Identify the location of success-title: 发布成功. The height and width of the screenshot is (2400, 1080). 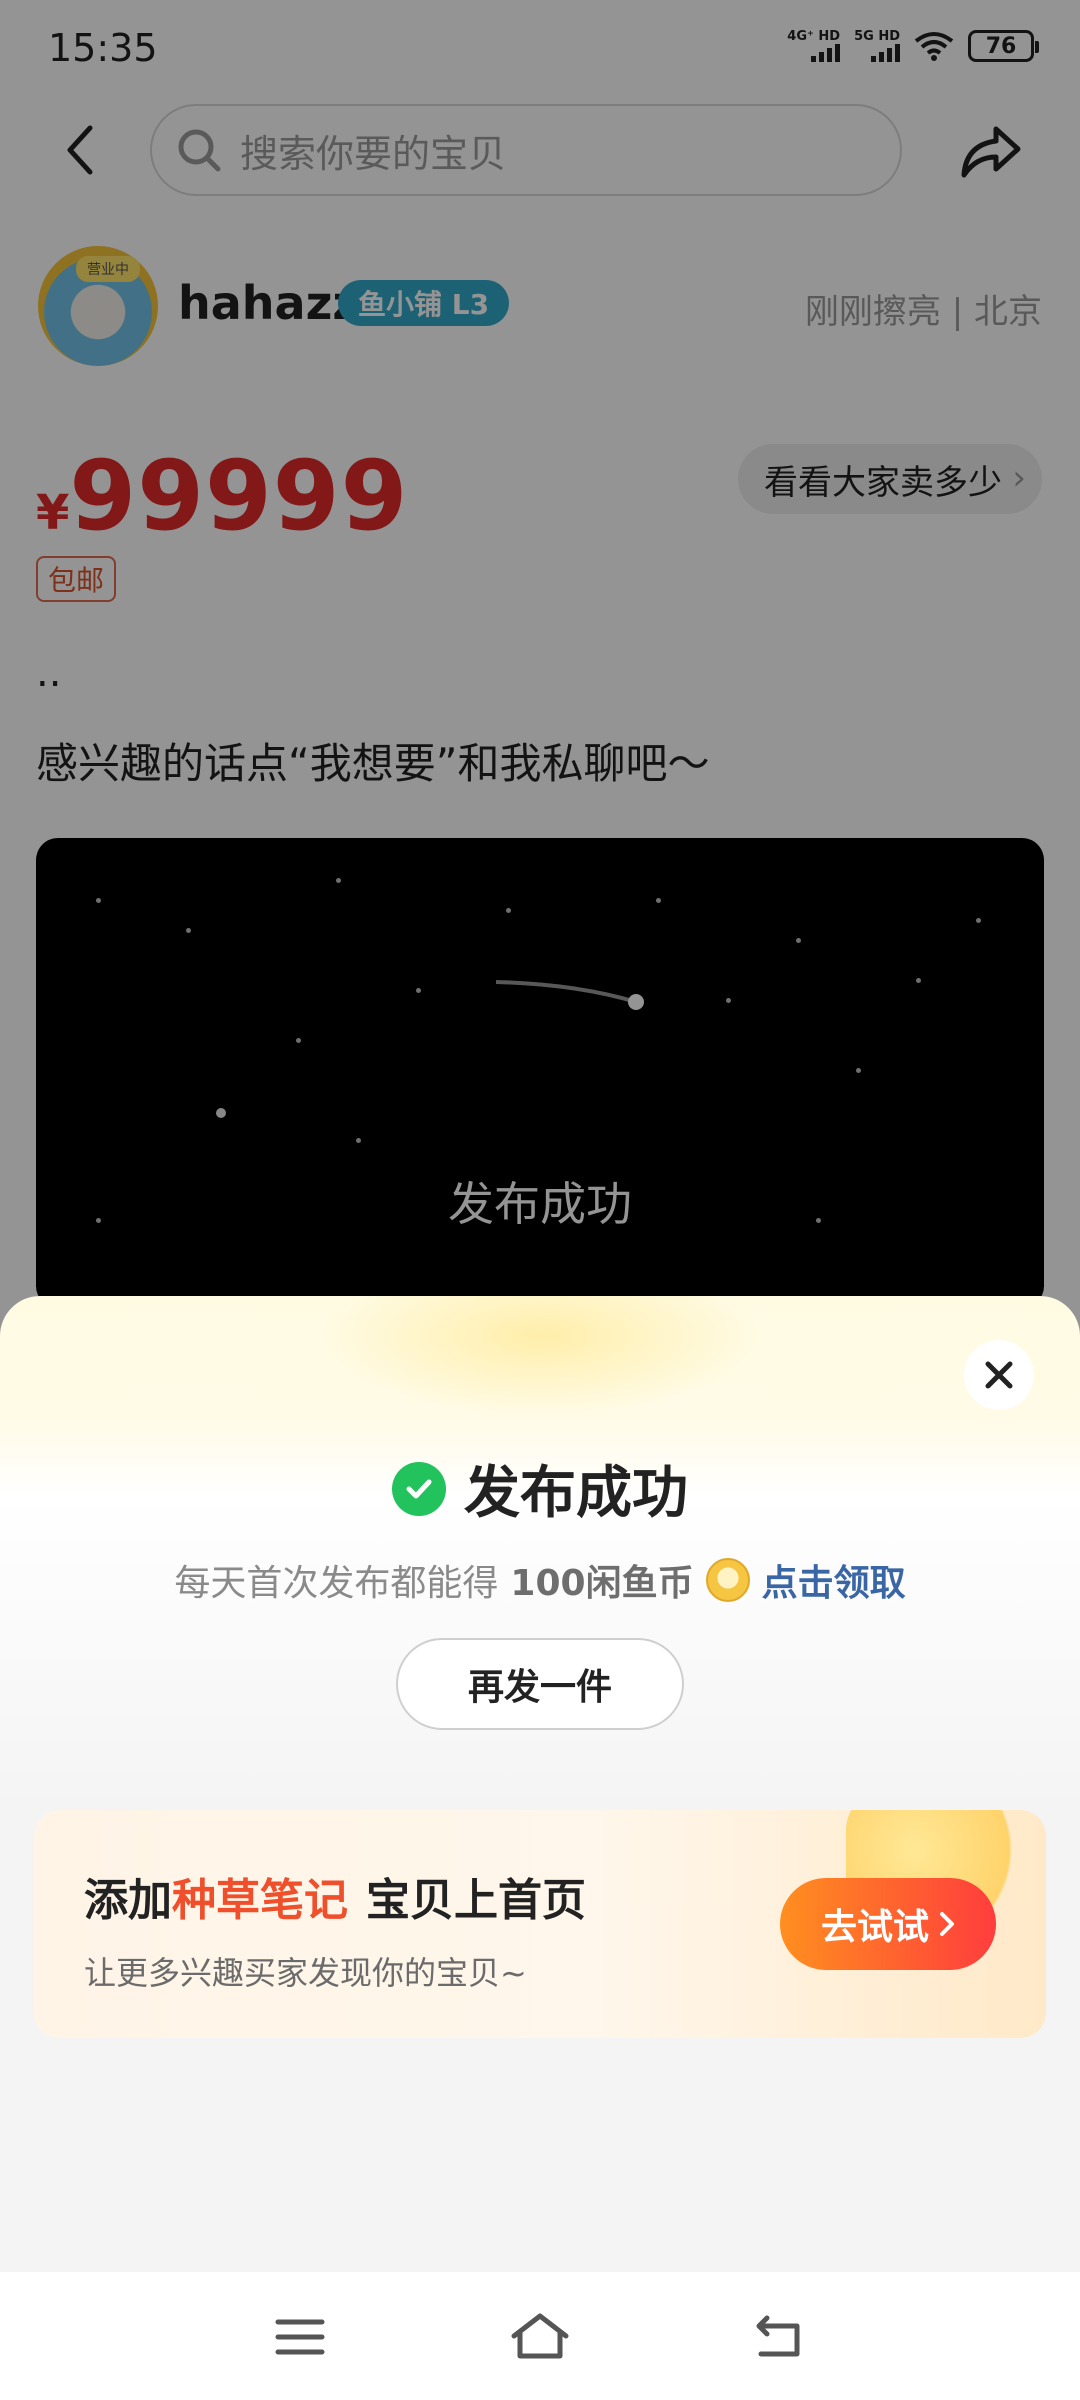
(576, 1493).